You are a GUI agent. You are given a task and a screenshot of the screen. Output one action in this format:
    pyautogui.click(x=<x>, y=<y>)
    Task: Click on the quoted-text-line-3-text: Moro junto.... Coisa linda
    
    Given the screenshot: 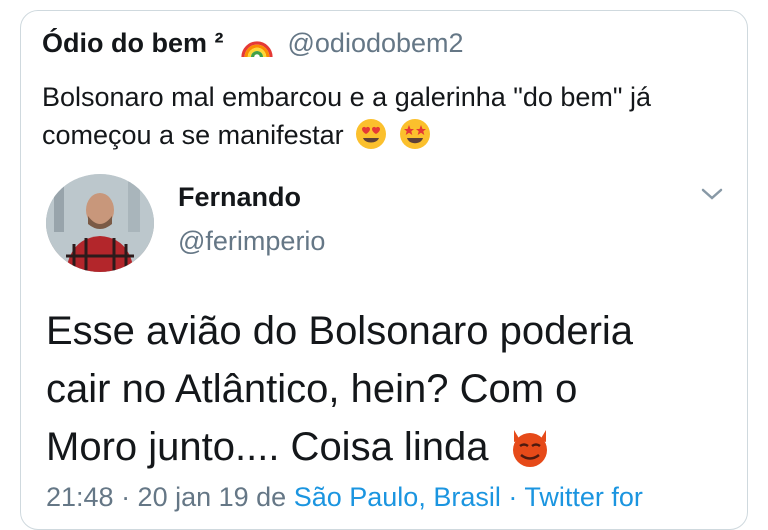 What is the action you would take?
    pyautogui.click(x=267, y=447)
    